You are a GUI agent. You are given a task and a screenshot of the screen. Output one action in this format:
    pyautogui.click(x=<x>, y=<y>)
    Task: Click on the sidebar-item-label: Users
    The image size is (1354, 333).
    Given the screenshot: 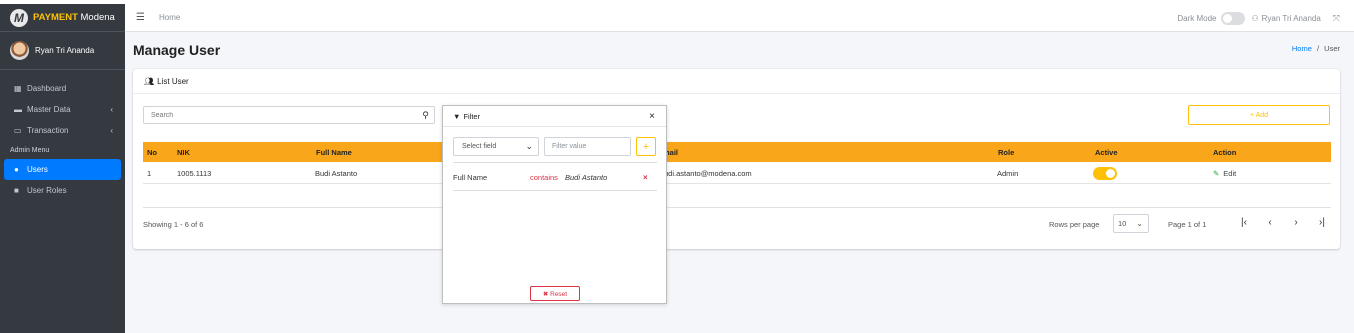 What is the action you would take?
    pyautogui.click(x=37, y=169)
    